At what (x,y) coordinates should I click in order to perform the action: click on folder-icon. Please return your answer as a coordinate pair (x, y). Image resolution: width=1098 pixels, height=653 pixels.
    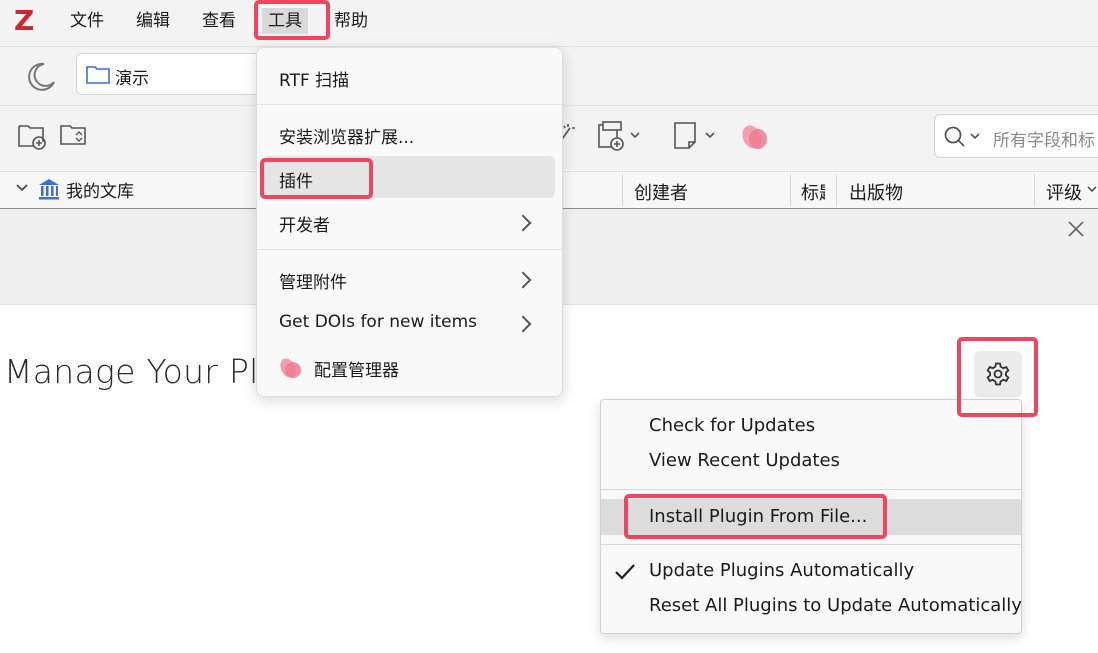
    Looking at the image, I should click on (98, 74).